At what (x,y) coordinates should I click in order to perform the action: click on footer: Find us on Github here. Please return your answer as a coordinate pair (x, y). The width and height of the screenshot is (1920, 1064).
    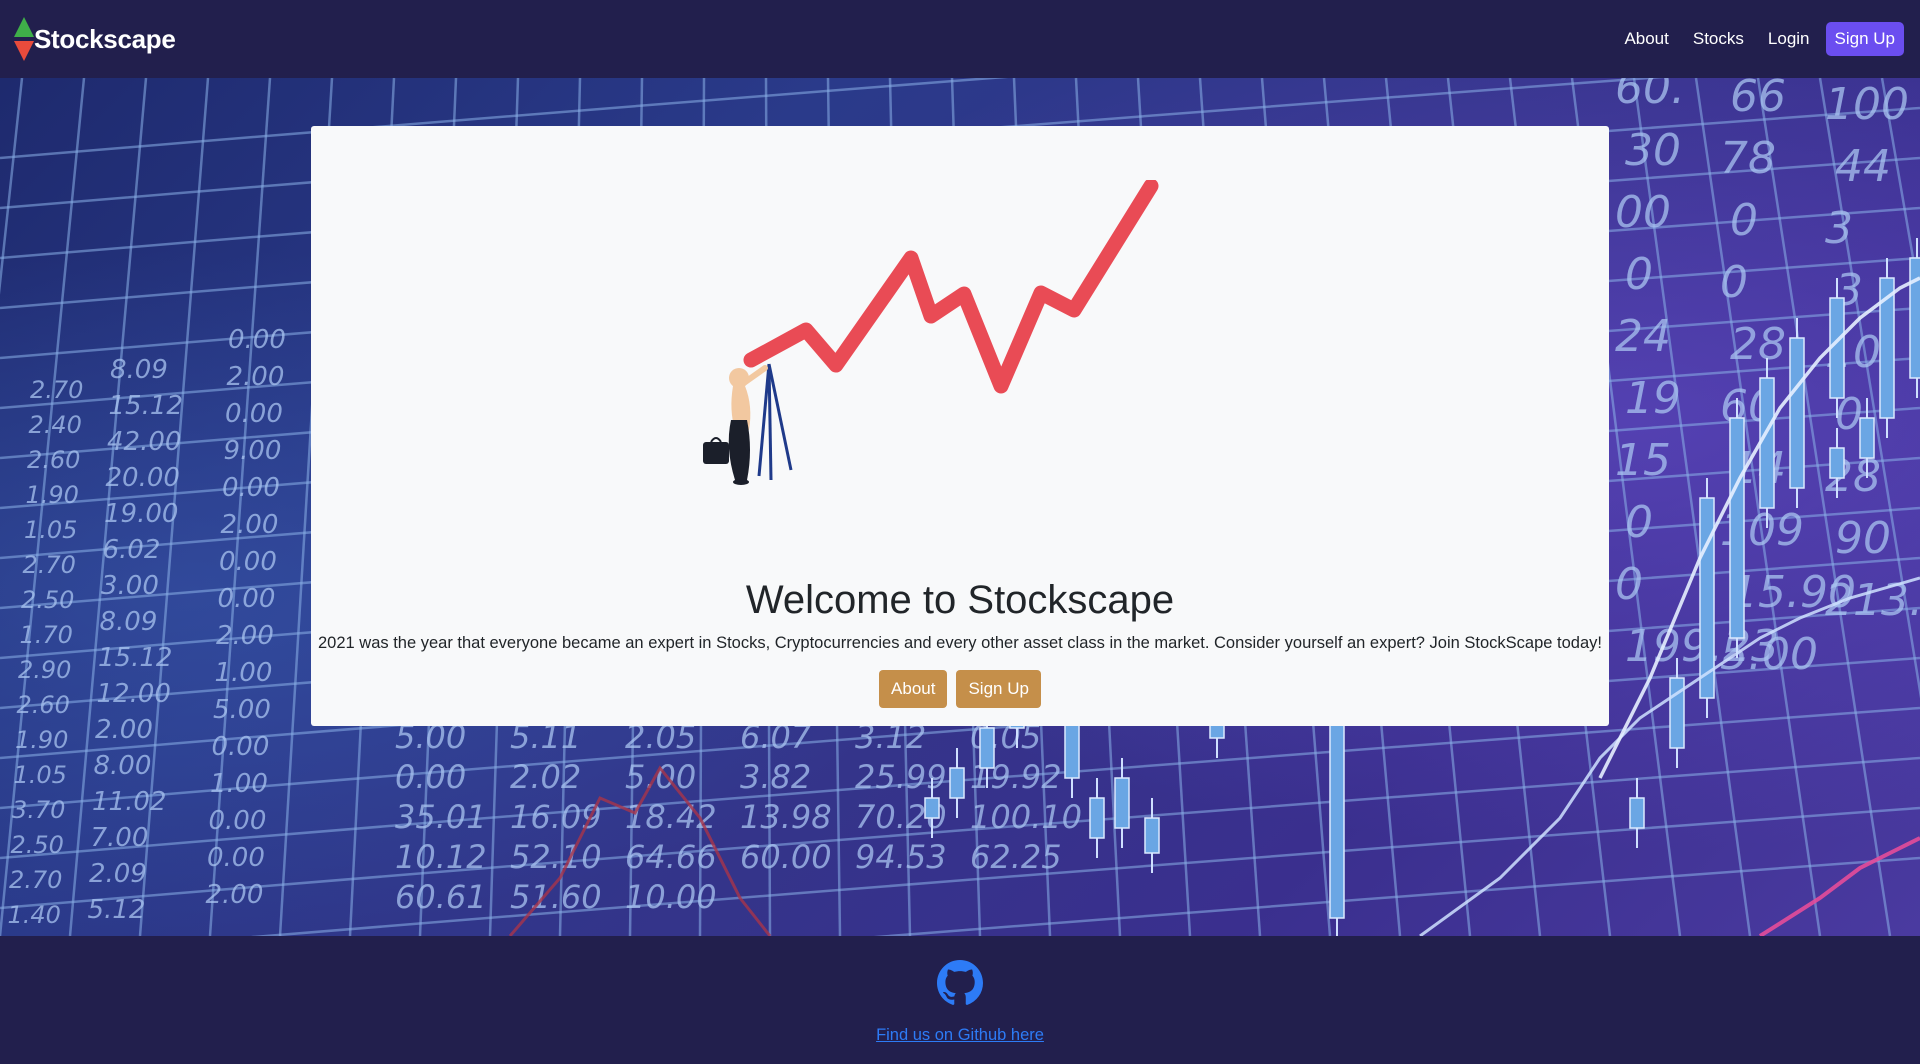
    Looking at the image, I should click on (960, 1000).